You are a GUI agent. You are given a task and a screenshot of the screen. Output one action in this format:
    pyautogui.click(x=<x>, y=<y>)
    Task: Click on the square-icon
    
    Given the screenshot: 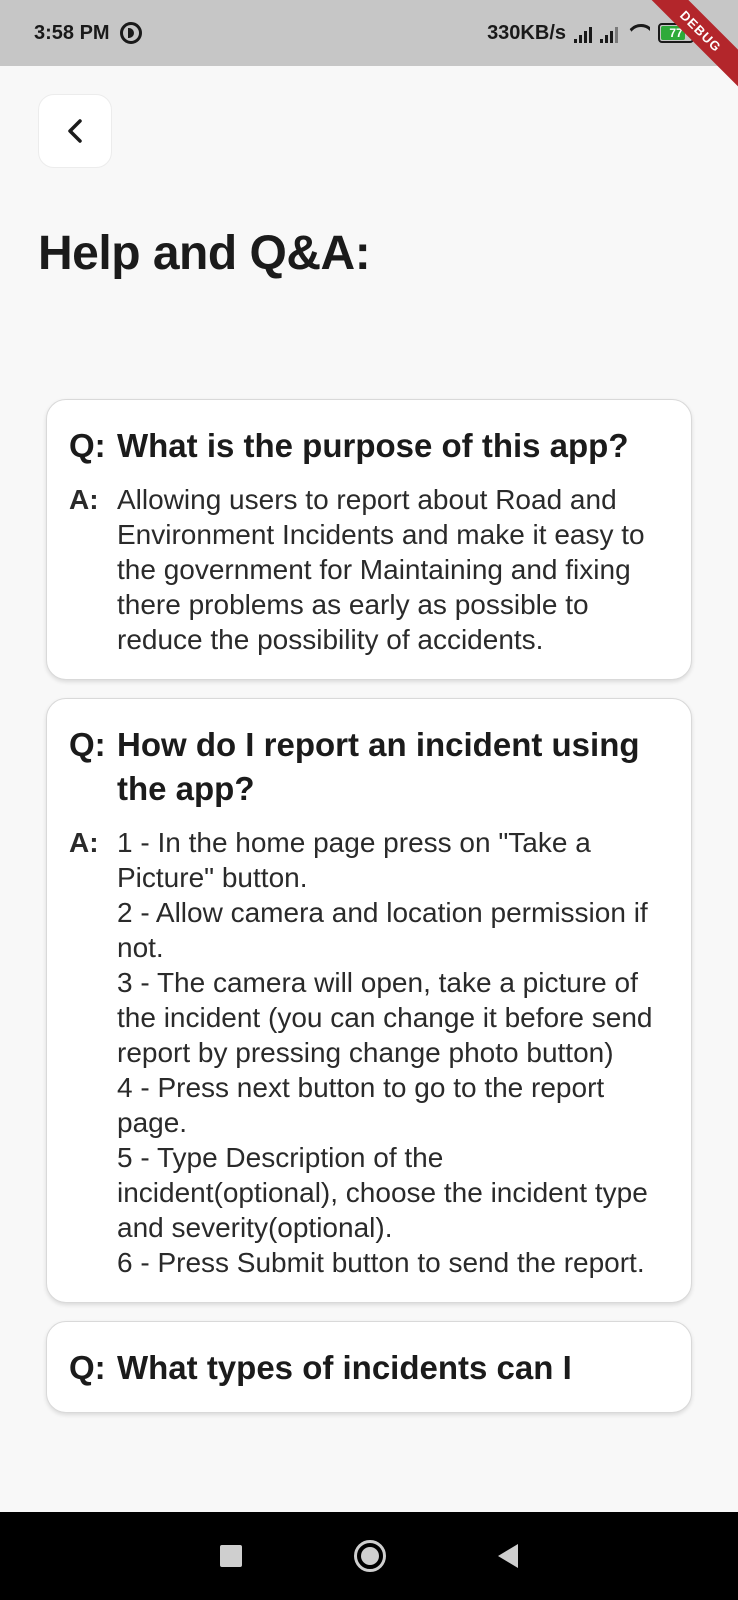 What is the action you would take?
    pyautogui.click(x=231, y=1556)
    